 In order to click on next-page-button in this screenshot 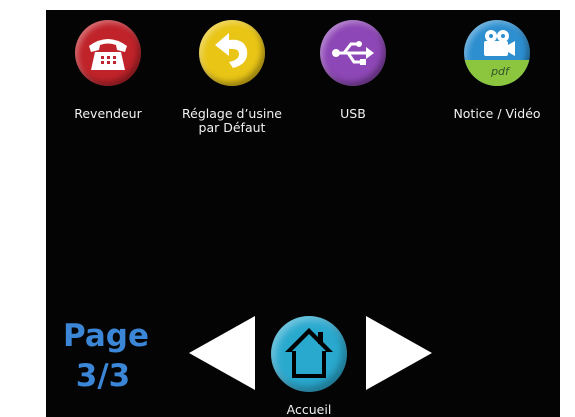, I will do `click(399, 355)`.